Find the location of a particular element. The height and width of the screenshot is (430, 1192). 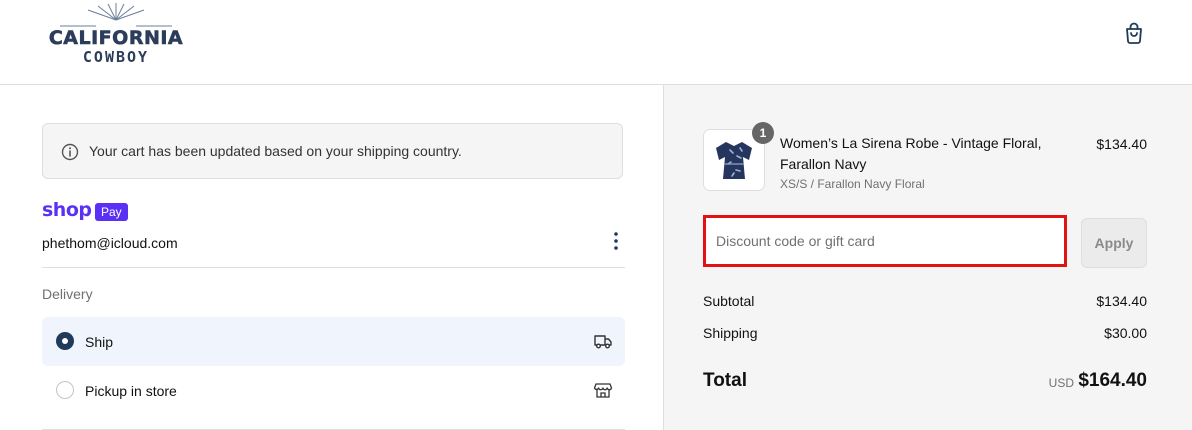

product-variant: XS/S / Farallon Navy Floral is located at coordinates (852, 184).